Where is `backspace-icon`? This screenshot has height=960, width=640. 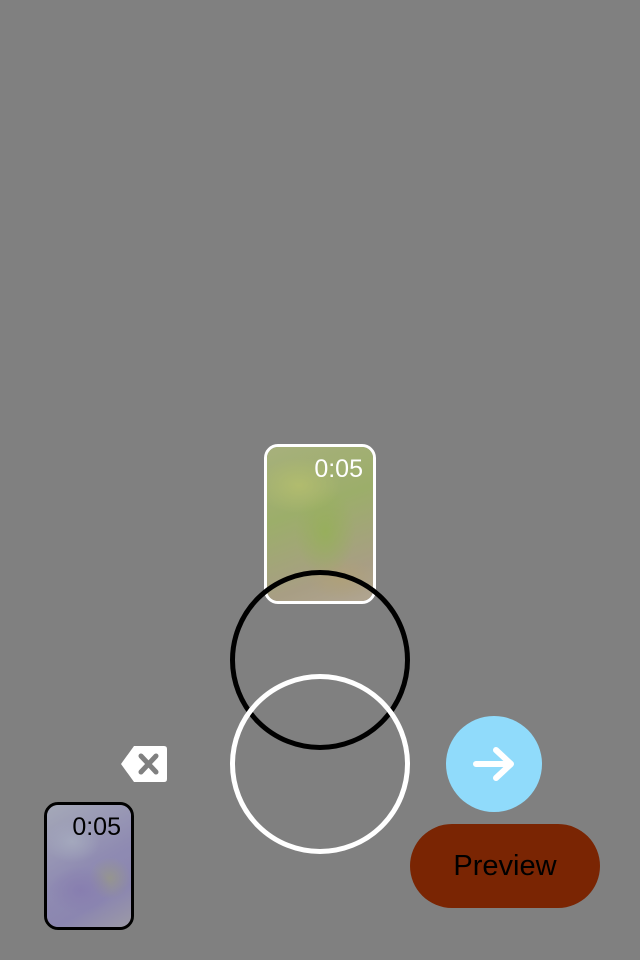 backspace-icon is located at coordinates (144, 764).